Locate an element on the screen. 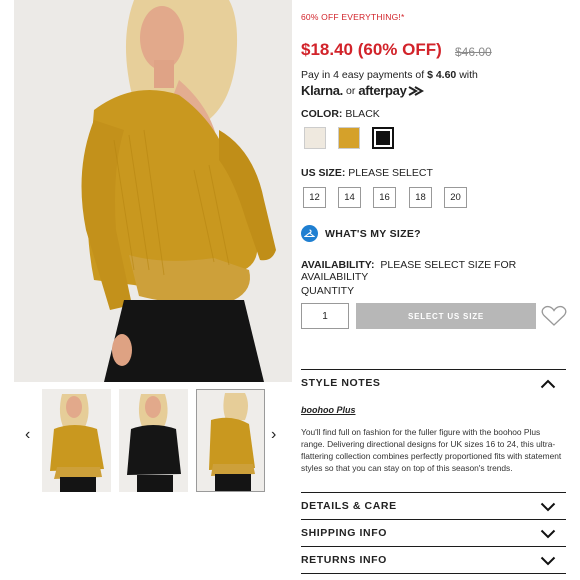 The width and height of the screenshot is (580, 580). details-care-title: DETAILS & CARE is located at coordinates (349, 506).